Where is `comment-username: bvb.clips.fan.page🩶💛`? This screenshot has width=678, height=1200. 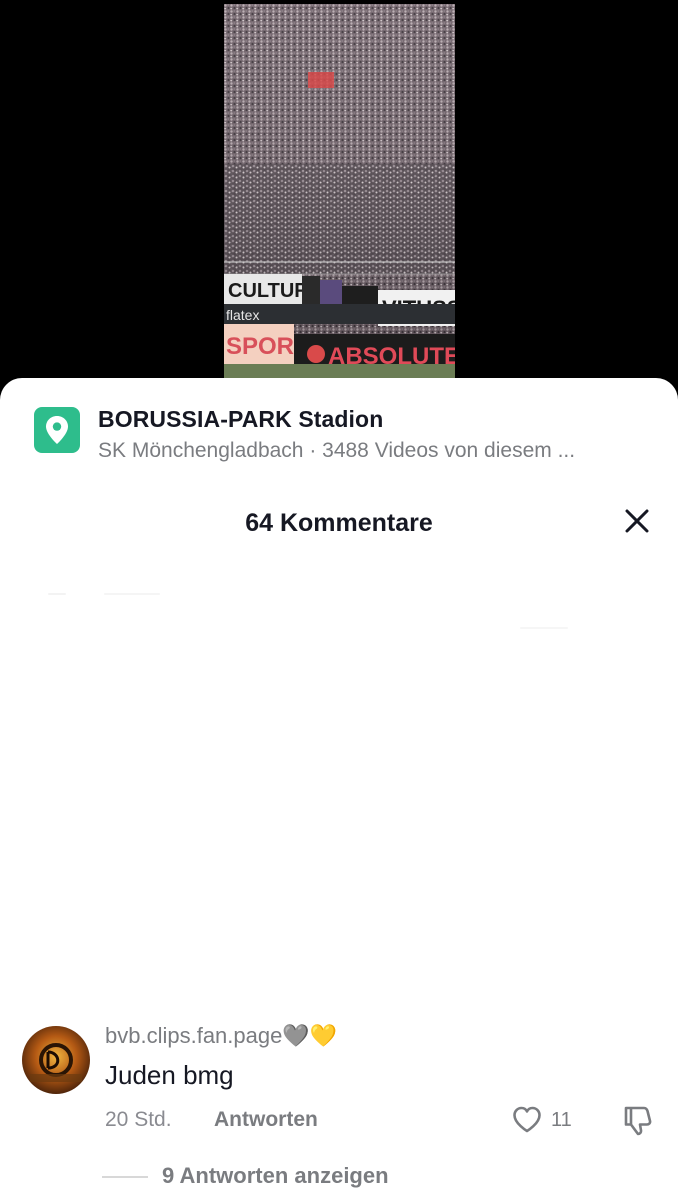 comment-username: bvb.clips.fan.page🩶💛 is located at coordinates (221, 1036).